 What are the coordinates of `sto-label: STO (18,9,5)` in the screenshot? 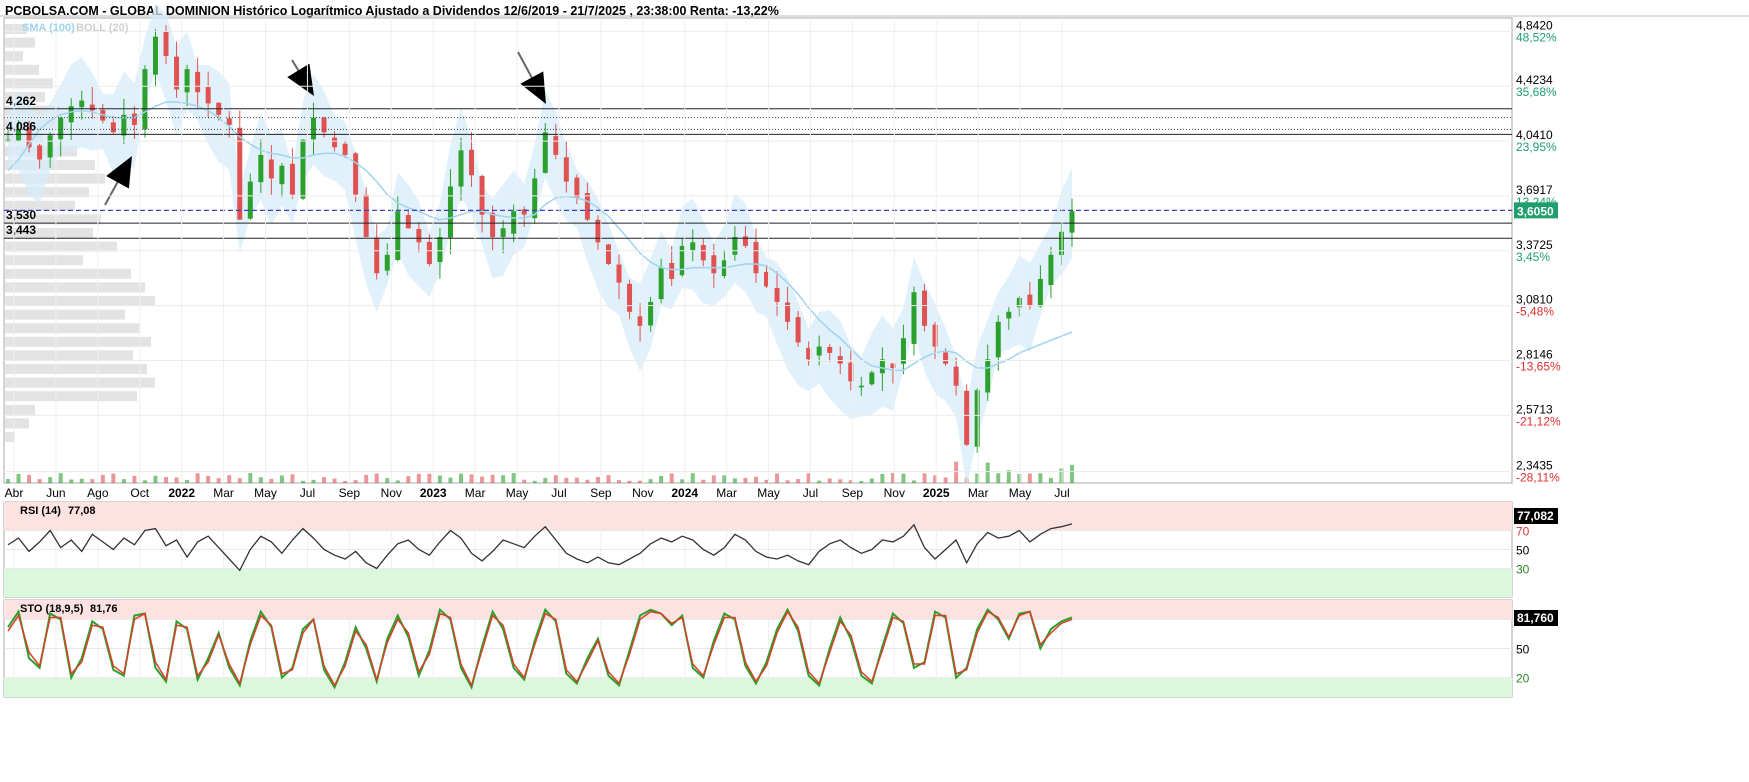 It's located at (52, 609).